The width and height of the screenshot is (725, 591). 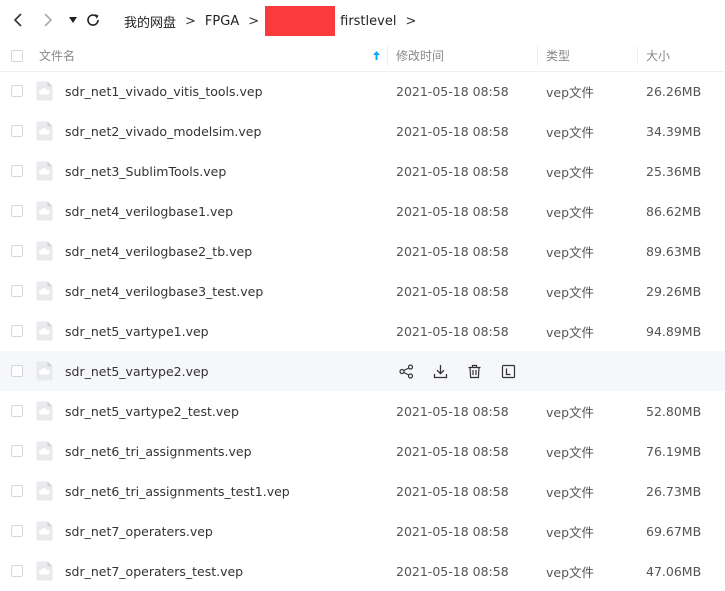 What do you see at coordinates (19, 20) in the screenshot?
I see `back-button` at bounding box center [19, 20].